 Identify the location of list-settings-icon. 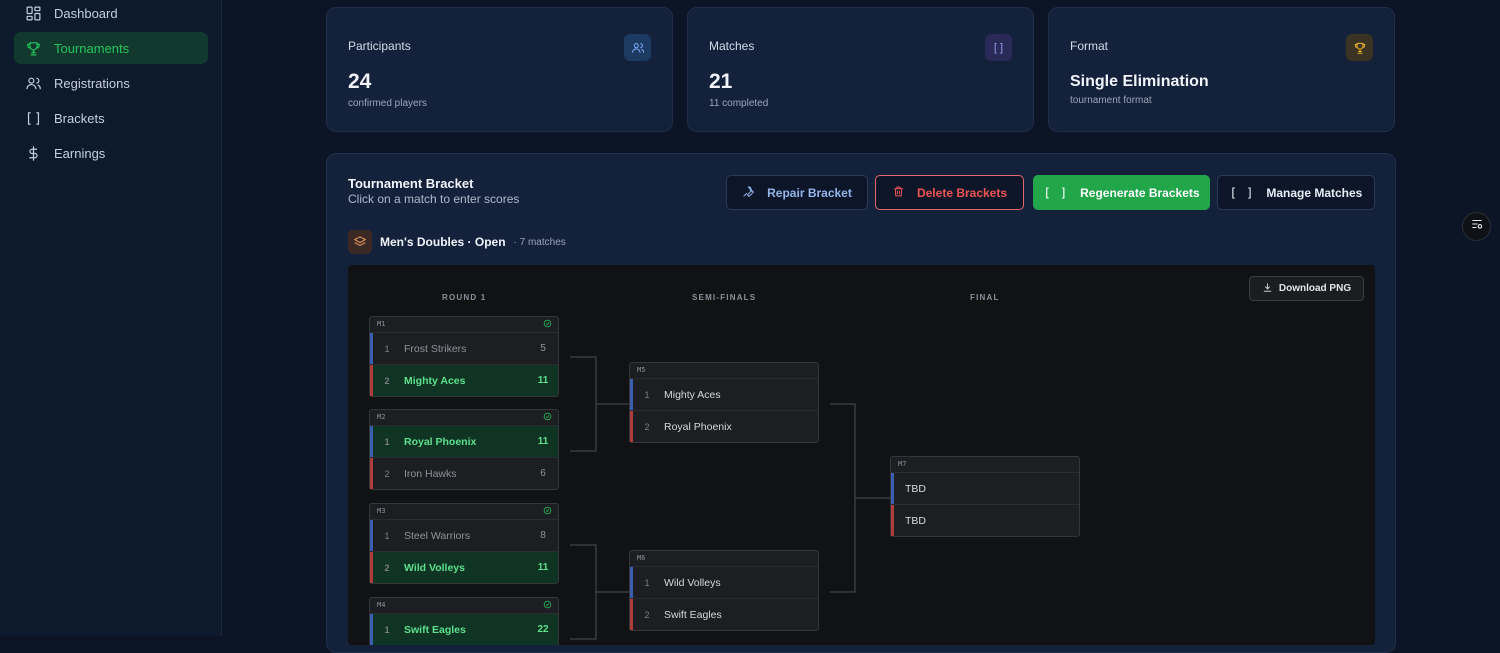
(1477, 226).